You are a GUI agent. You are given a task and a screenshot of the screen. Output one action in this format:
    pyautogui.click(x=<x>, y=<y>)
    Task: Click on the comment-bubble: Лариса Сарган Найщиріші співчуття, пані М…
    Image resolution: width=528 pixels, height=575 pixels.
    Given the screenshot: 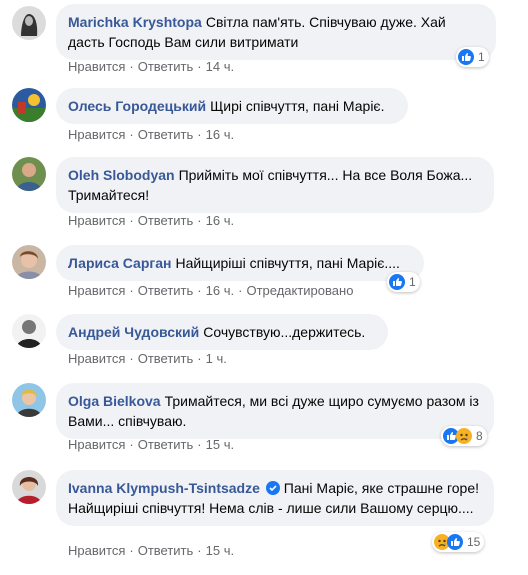 What is the action you would take?
    pyautogui.click(x=240, y=263)
    